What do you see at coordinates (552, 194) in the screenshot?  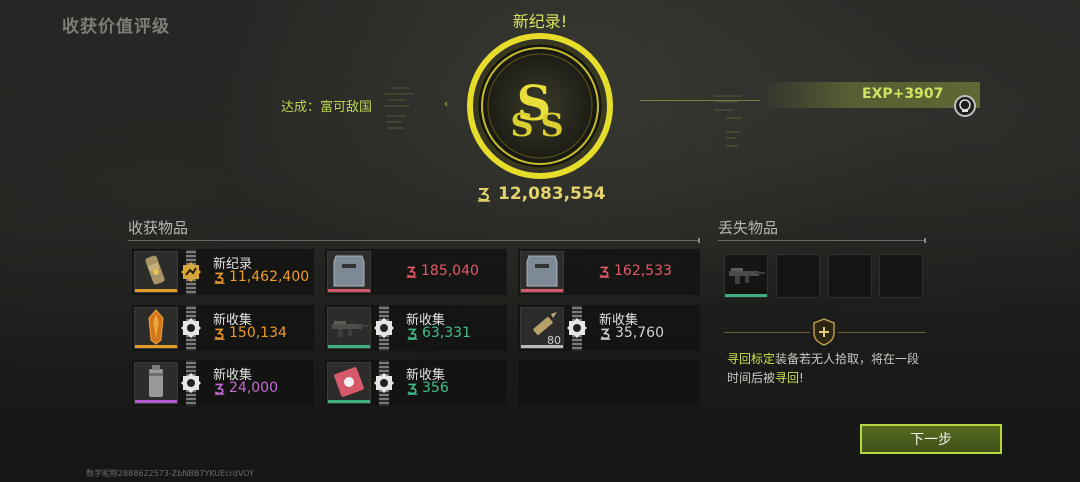 I see `total-value-number: 12,083,554` at bounding box center [552, 194].